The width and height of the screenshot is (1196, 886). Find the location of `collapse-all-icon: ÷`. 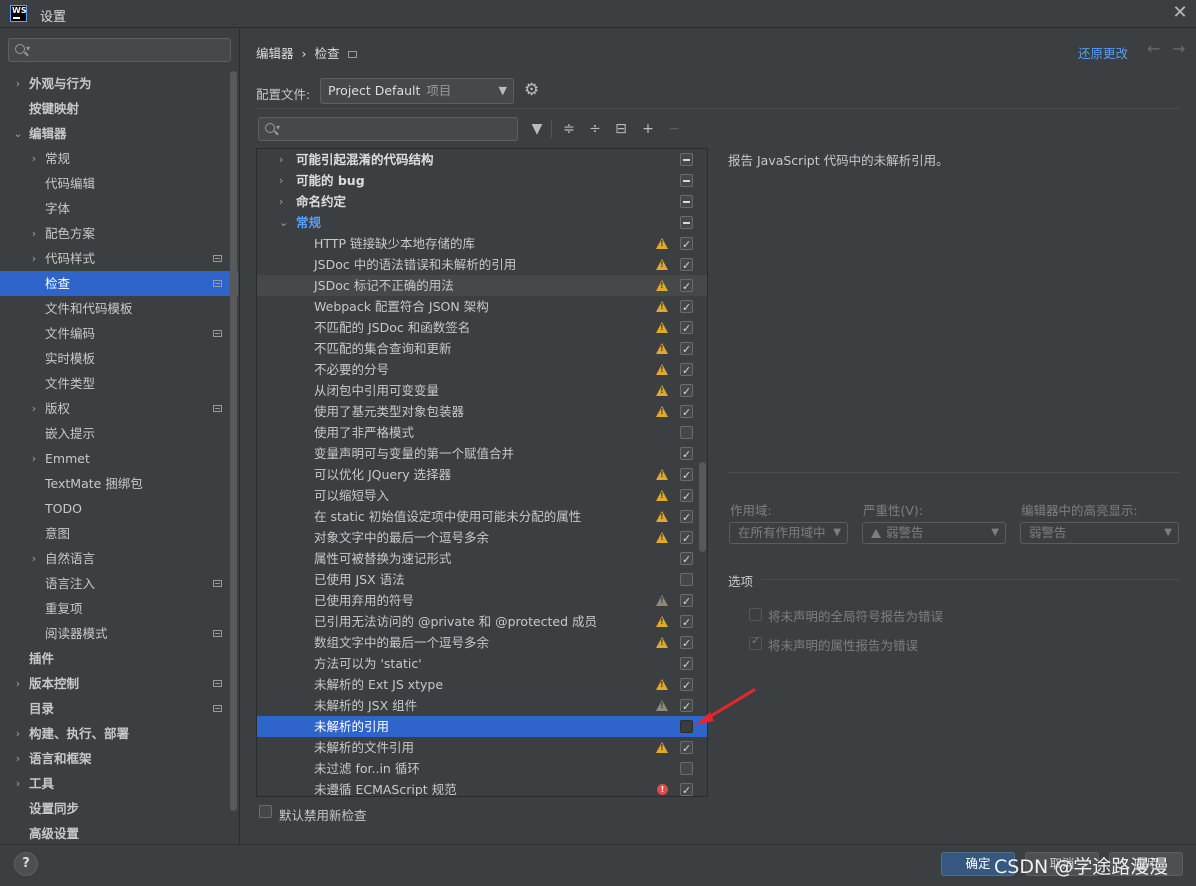

collapse-all-icon: ÷ is located at coordinates (595, 129).